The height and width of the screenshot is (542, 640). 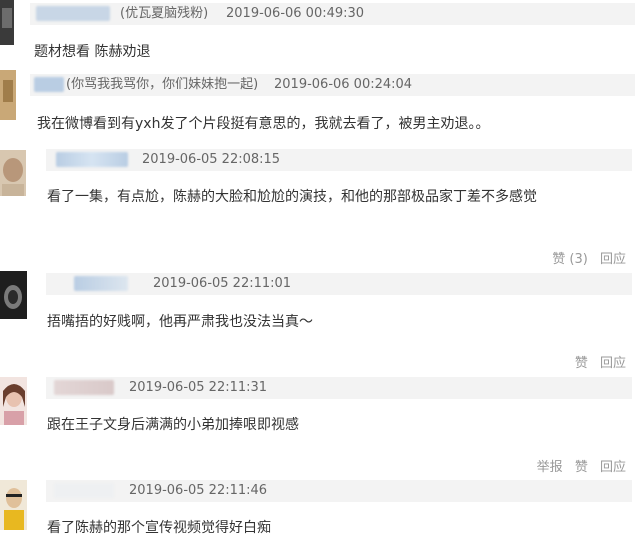 I want to click on comment-timestamp: 2019-06-06 00:49:30, so click(x=295, y=13).